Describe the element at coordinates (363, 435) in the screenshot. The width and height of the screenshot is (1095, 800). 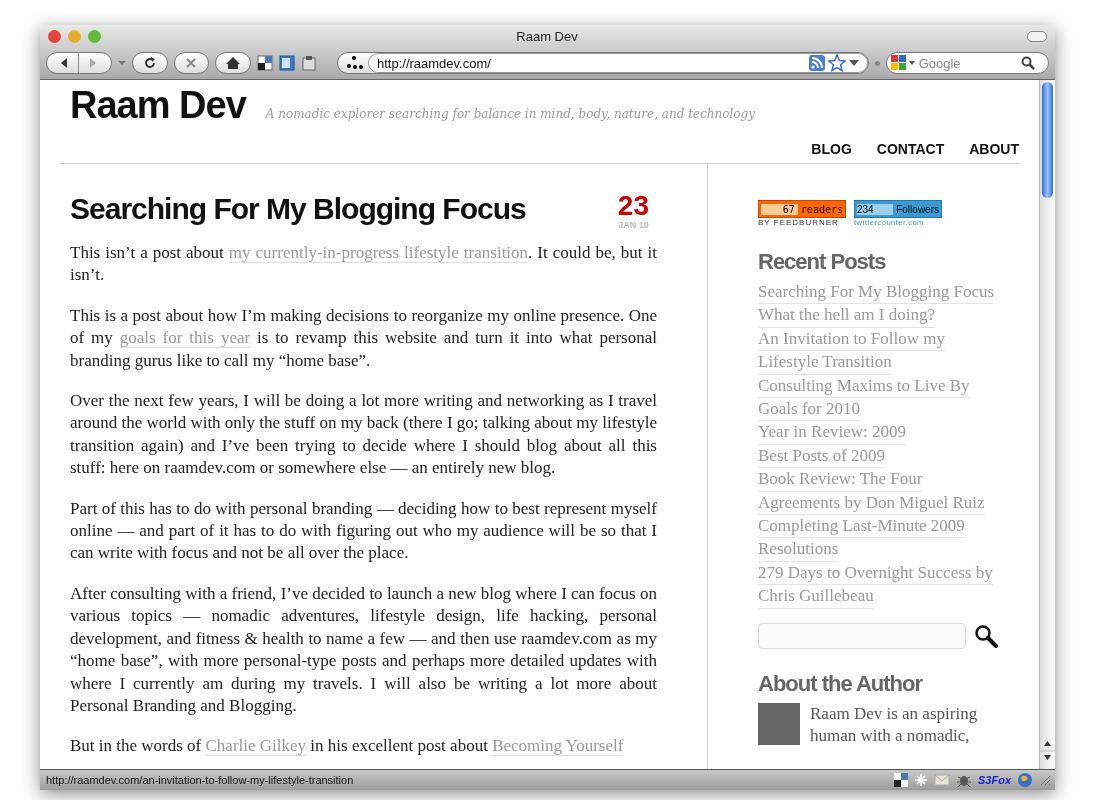
I see `paragraph: Over the next few years, I will be doing a lot more writing and networking as I travel around the world with only the stuff on my back (there I go; talking about my lifestyle transition again) and I’ve been trying to decide where I should blog about all this stuff: here on raamdev.com or somewhere else — an entirely new blog.` at that location.